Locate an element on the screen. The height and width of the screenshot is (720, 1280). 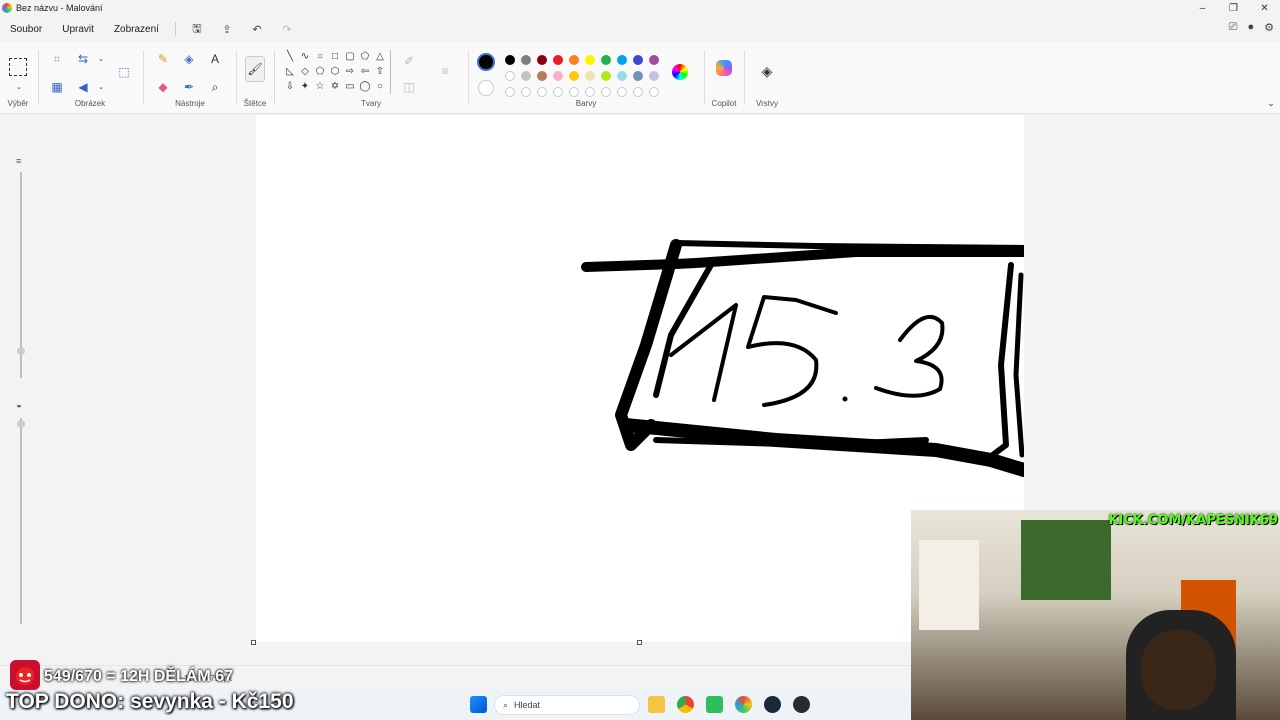
rotate-icon: ◀ is located at coordinates (83, 87).